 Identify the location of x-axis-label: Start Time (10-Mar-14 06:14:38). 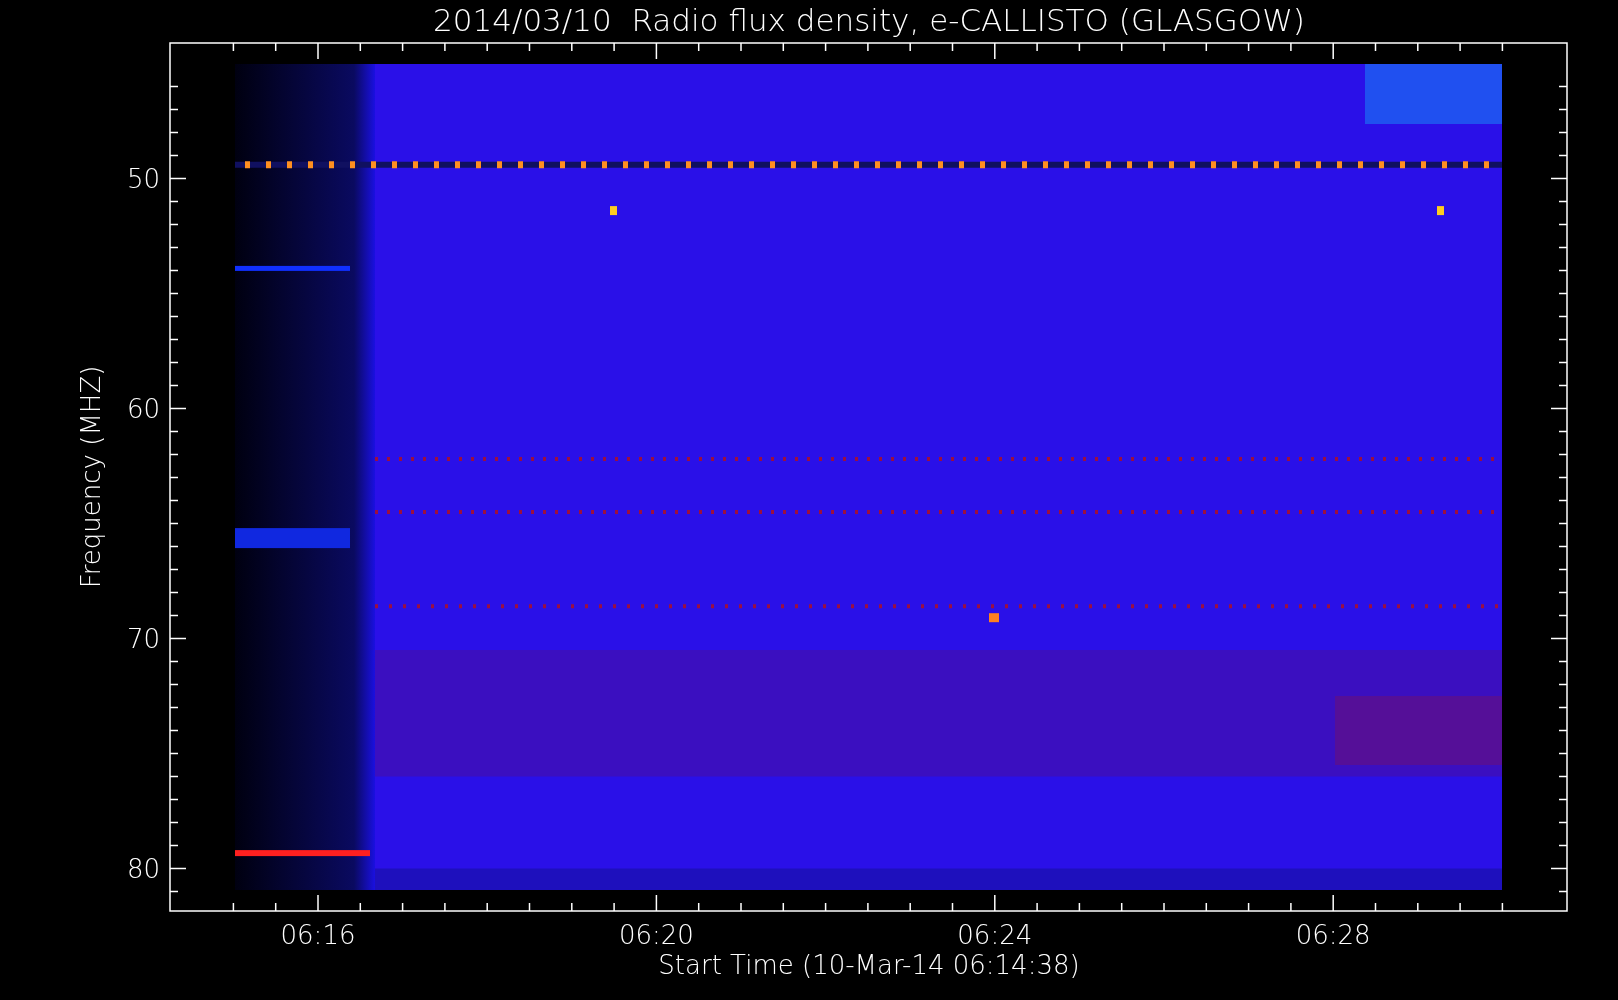
(869, 965).